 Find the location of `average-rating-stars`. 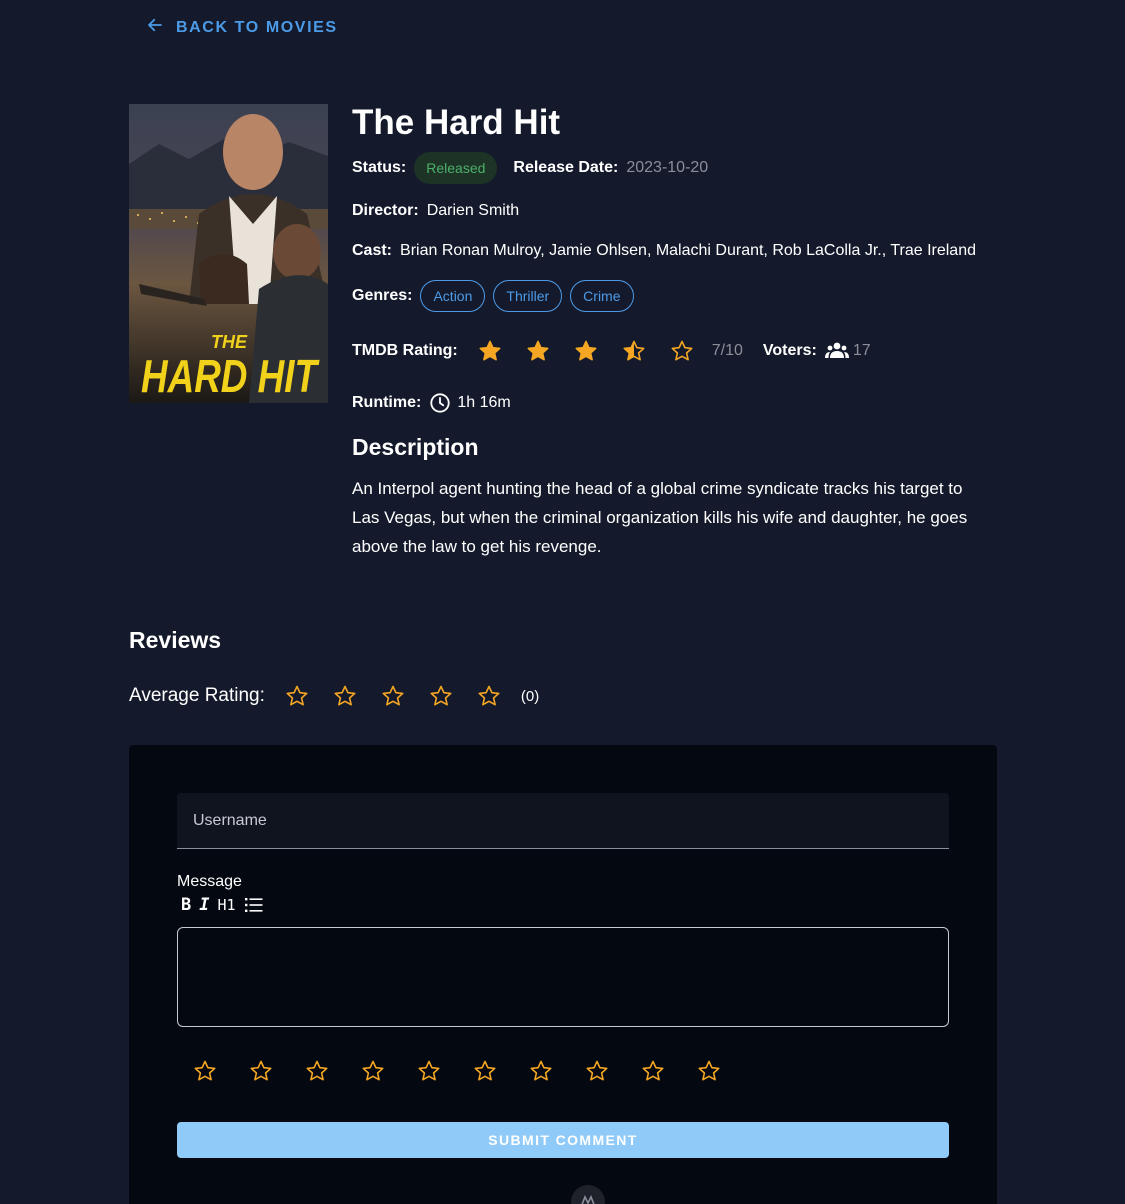

average-rating-stars is located at coordinates (393, 696).